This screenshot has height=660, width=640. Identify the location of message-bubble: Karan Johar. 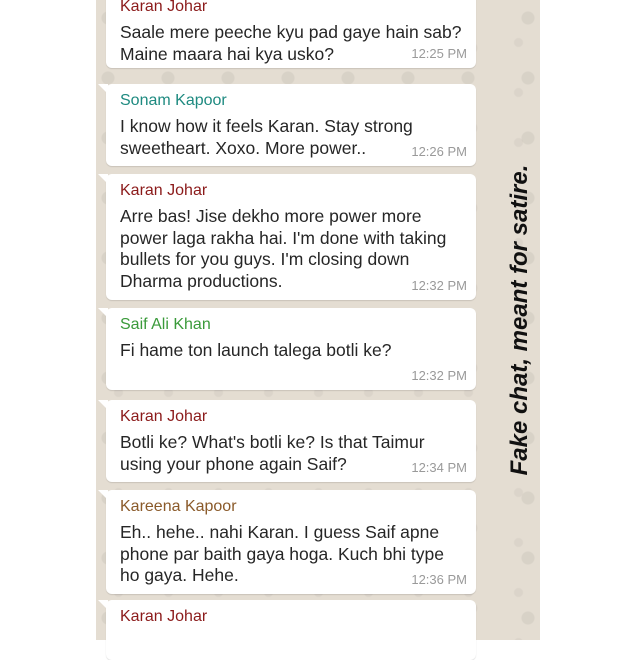
(287, 630).